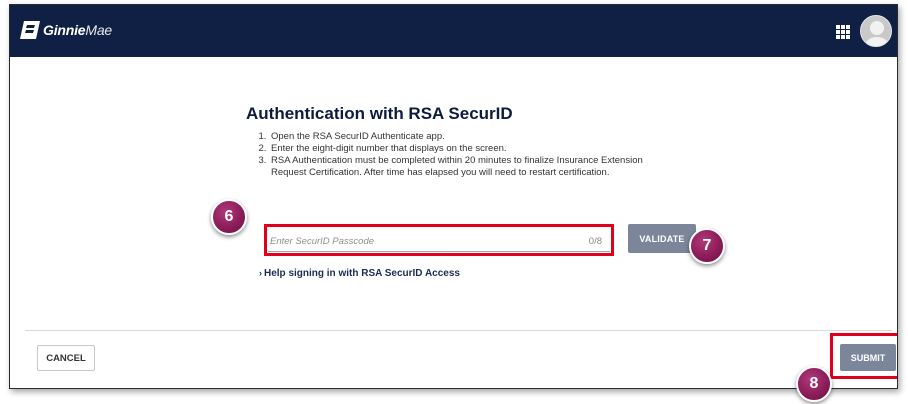 The width and height of the screenshot is (908, 404). Describe the element at coordinates (415, 241) in the screenshot. I see `securid-passcode-input` at that location.